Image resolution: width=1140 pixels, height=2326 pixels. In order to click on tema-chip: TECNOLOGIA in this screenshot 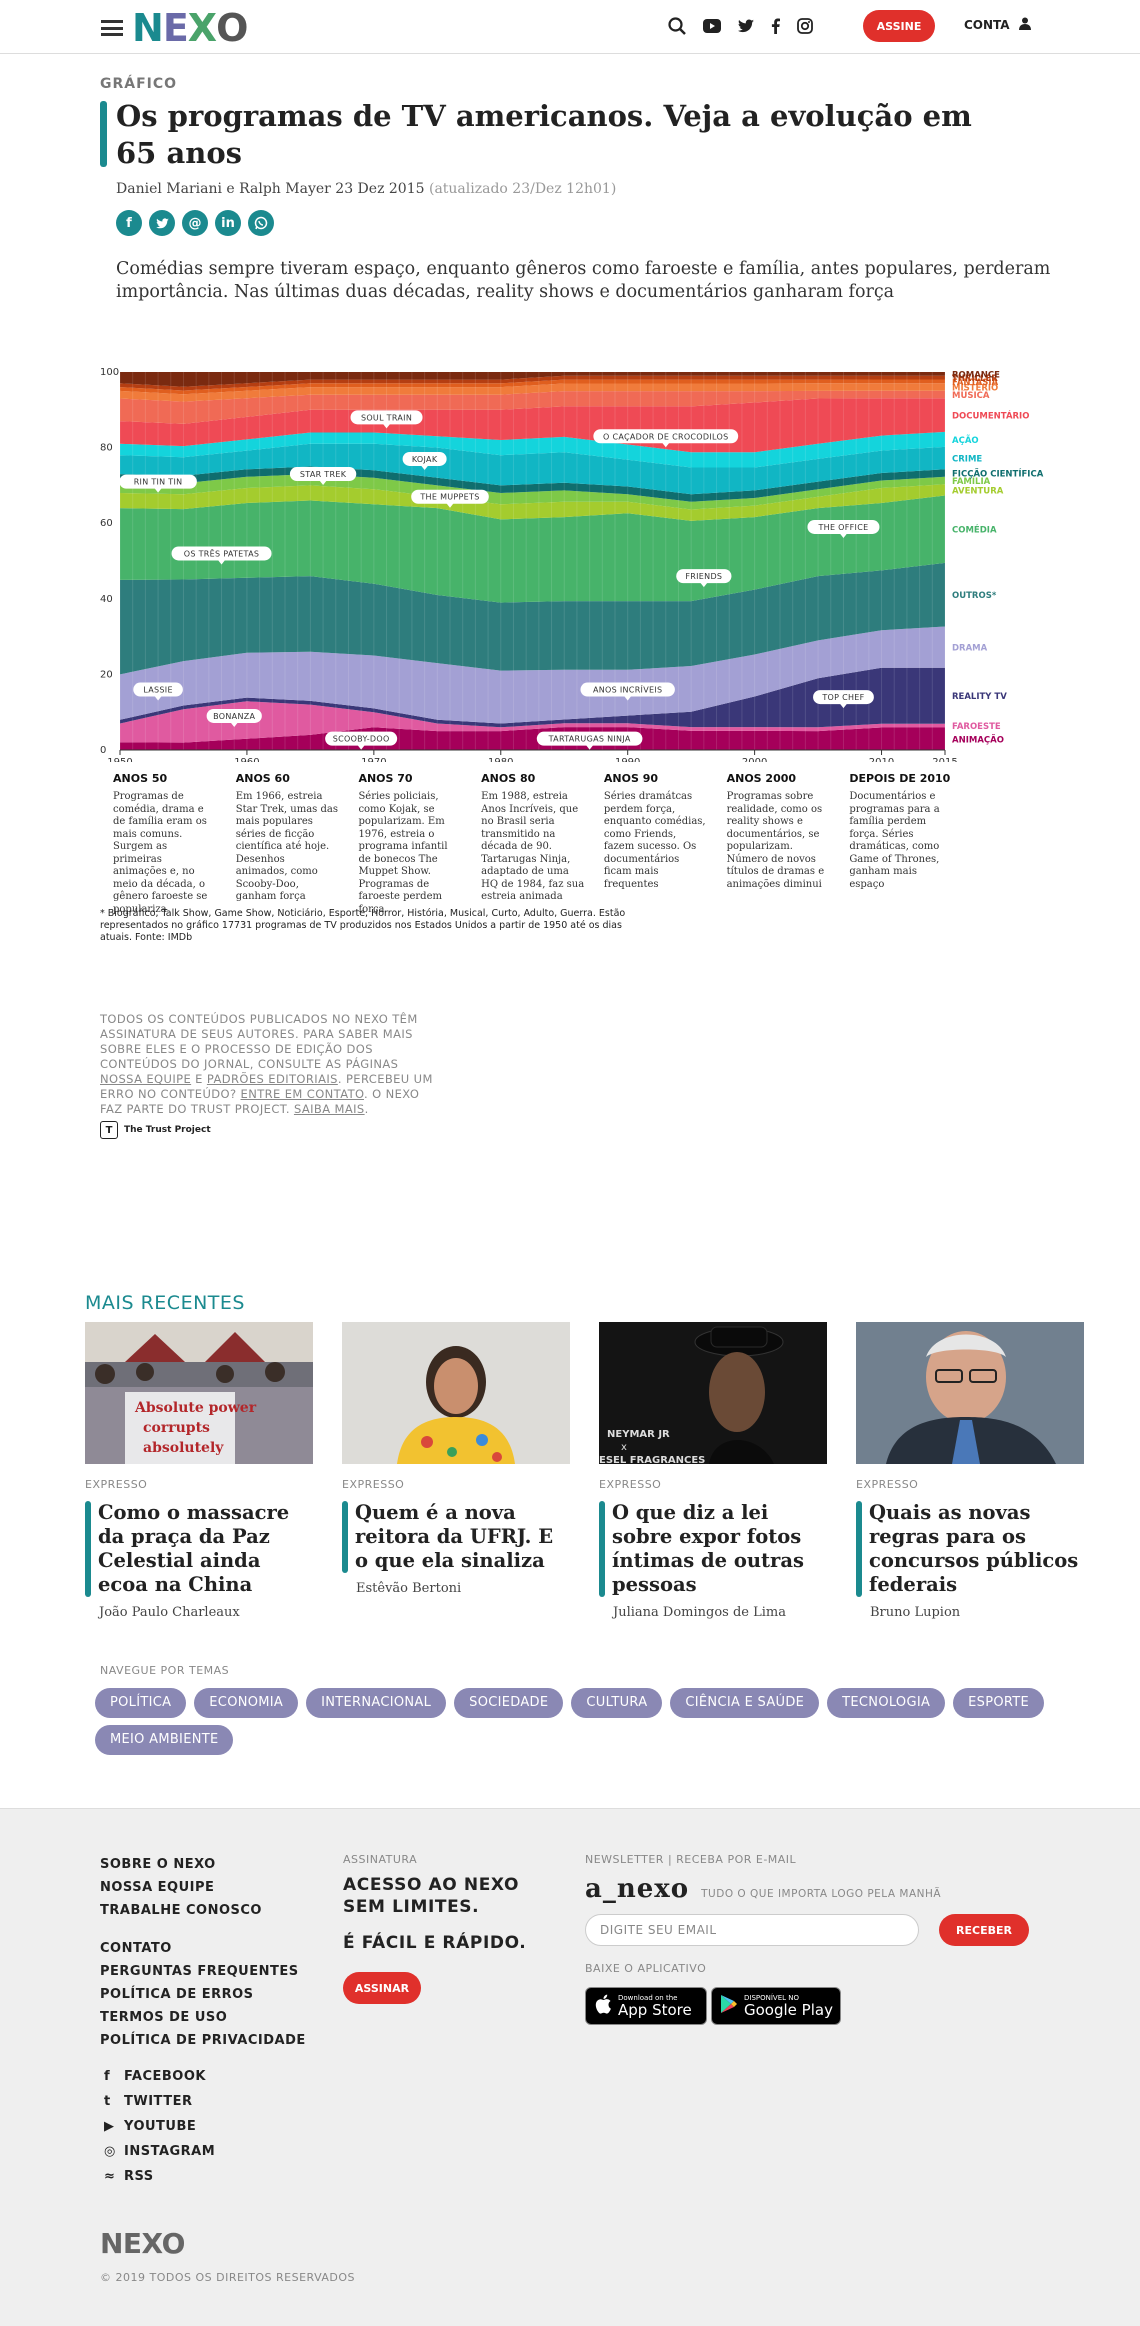, I will do `click(886, 1703)`.